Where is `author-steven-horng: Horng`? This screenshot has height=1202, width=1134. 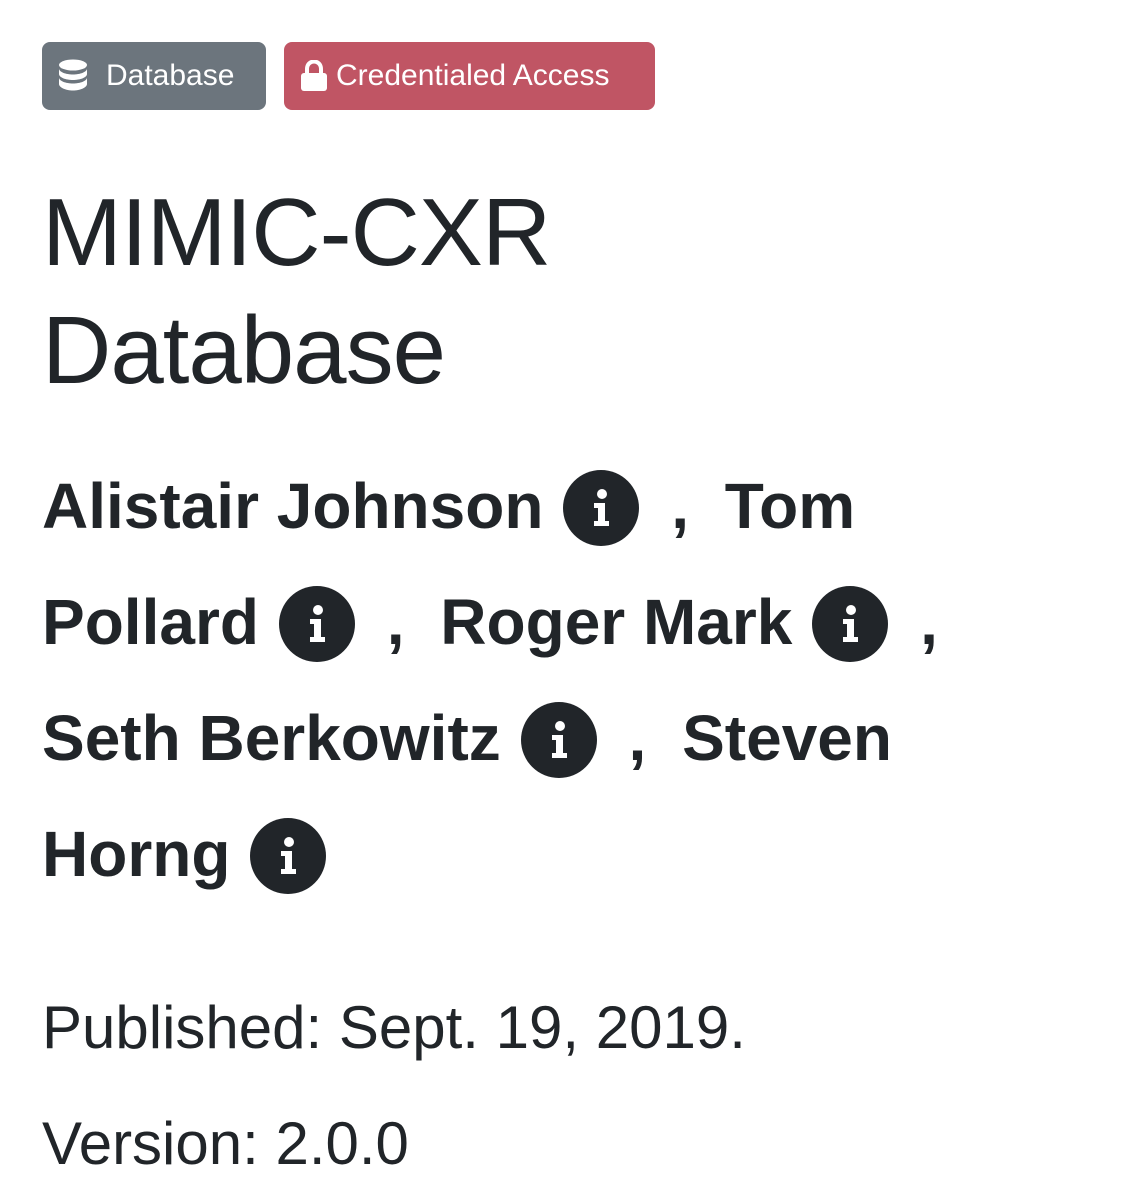 author-steven-horng: Horng is located at coordinates (184, 854).